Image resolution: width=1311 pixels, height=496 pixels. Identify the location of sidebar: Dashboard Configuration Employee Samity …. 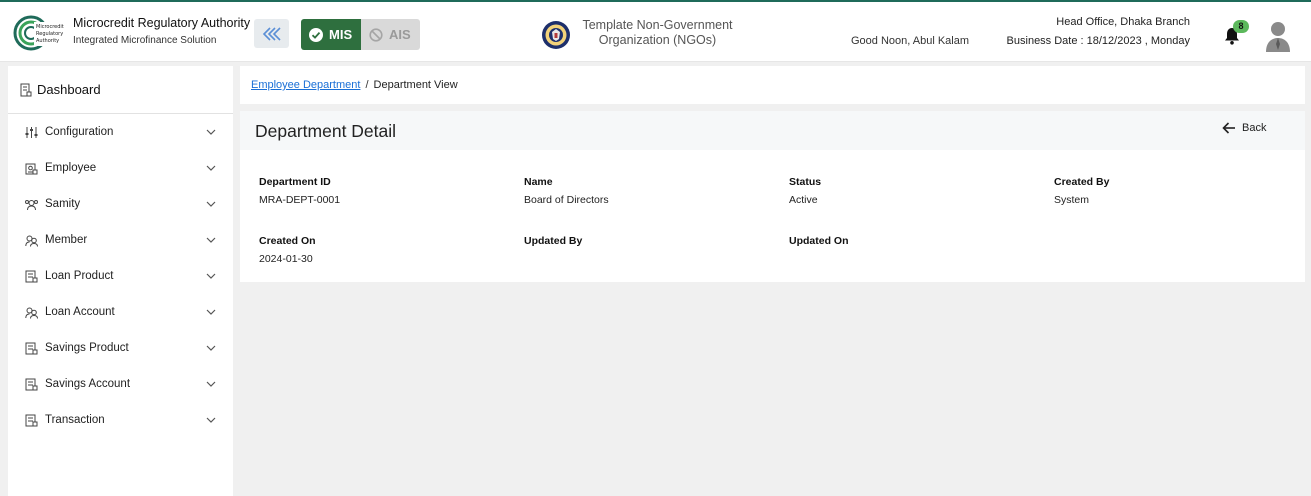
(120, 281).